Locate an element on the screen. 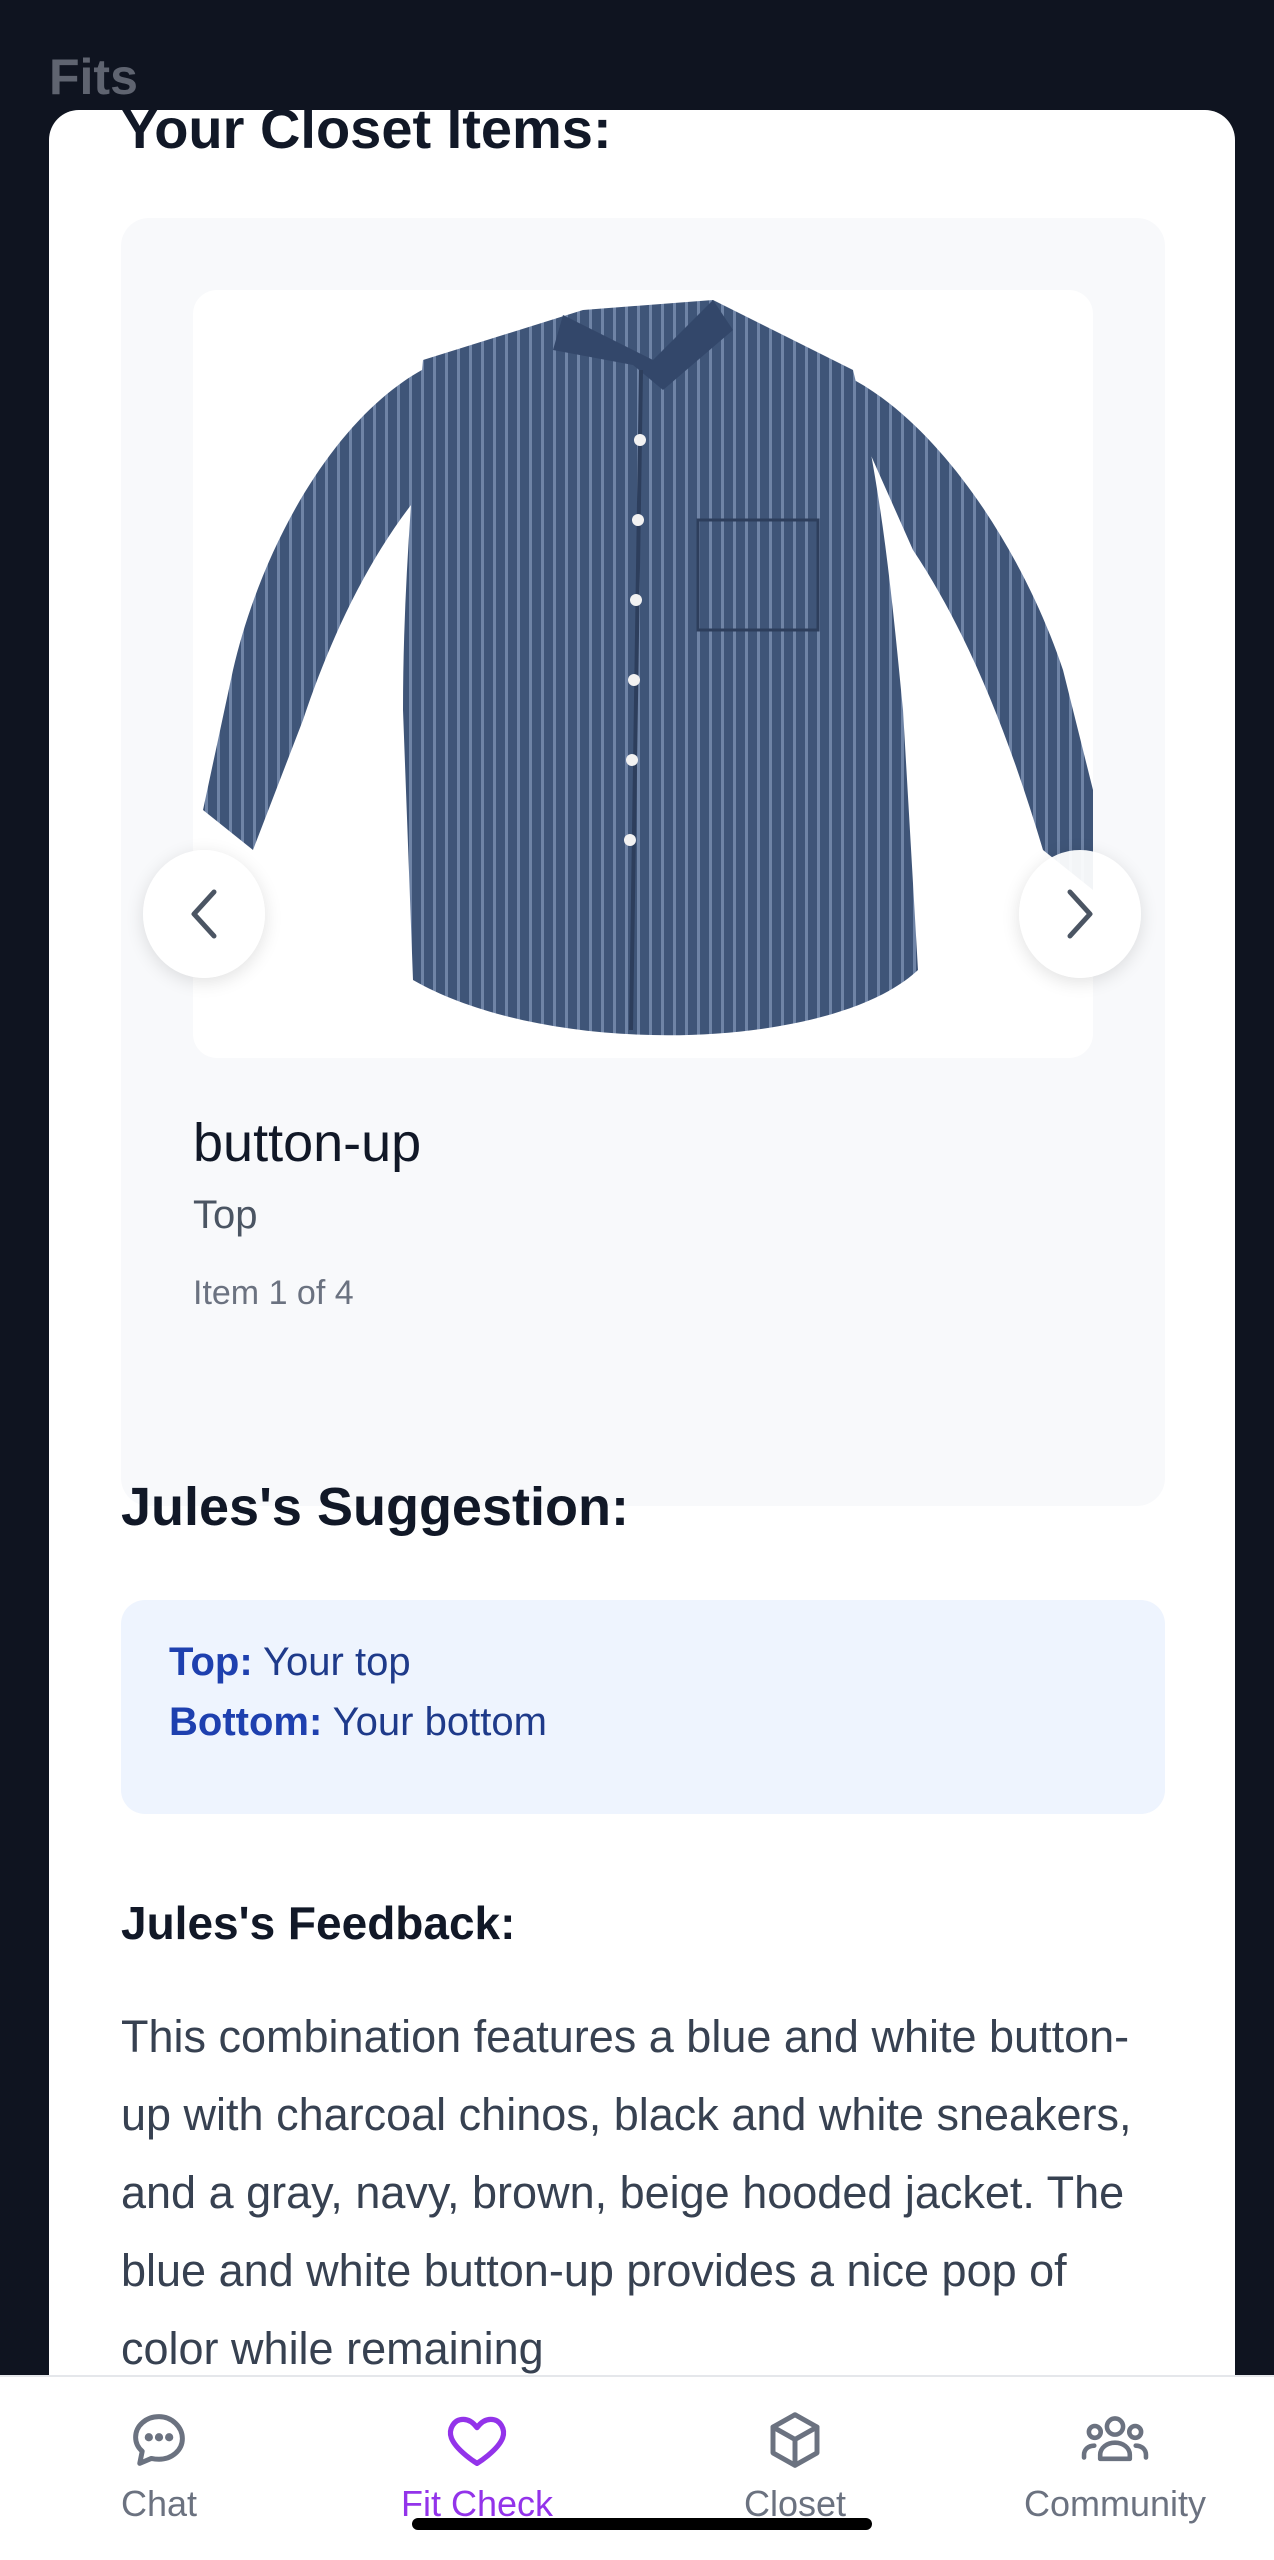 The height and width of the screenshot is (2560, 1274). tab-chat-label: Chat is located at coordinates (159, 2503).